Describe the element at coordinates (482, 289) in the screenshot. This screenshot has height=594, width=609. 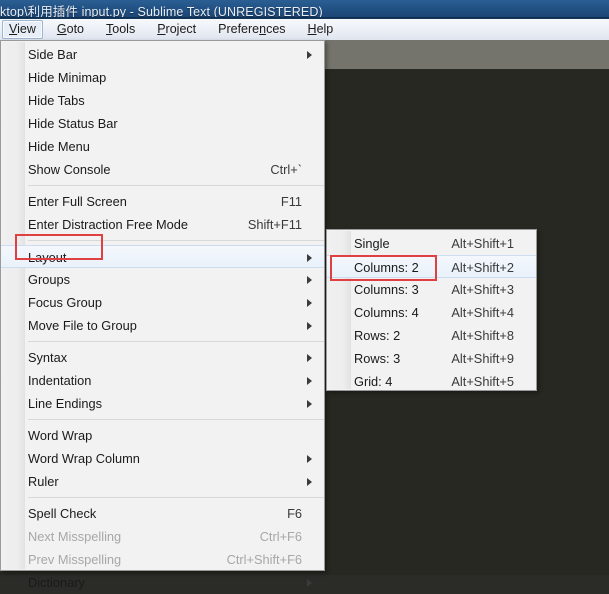
I see `menu-item-shortcut: Alt+Shift+3` at that location.